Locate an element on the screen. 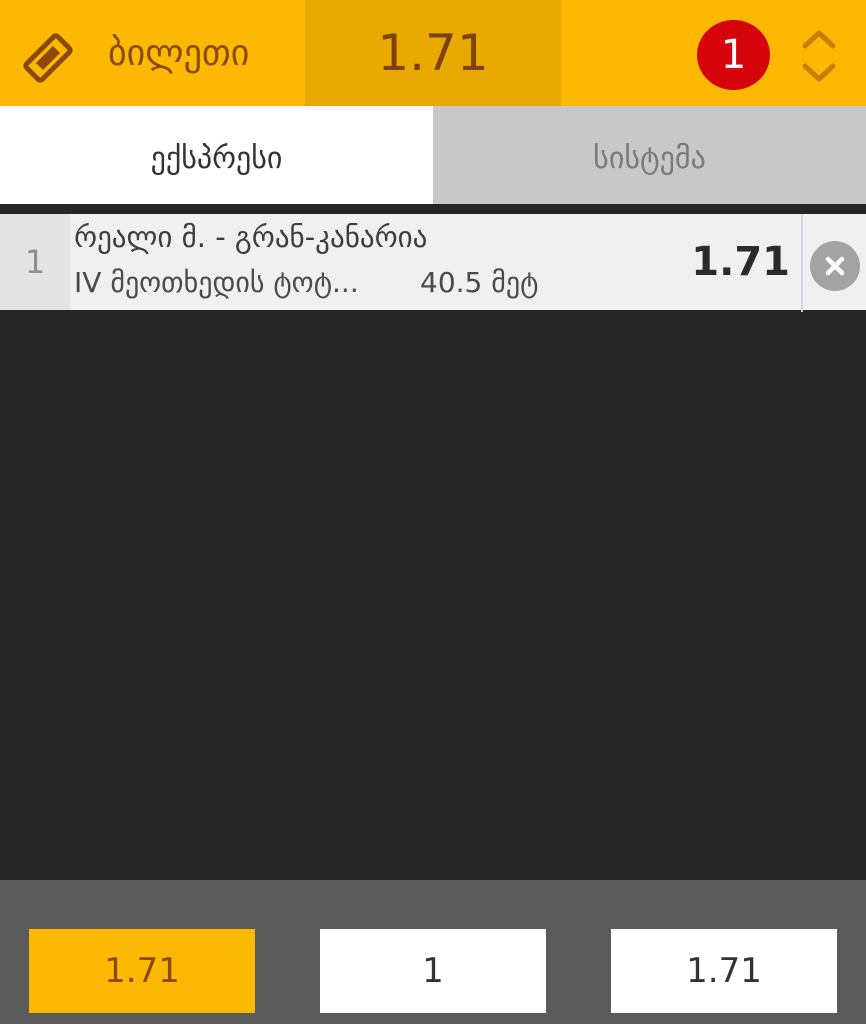 The image size is (866, 1024). header-total-odds: 1.71 is located at coordinates (433, 53).